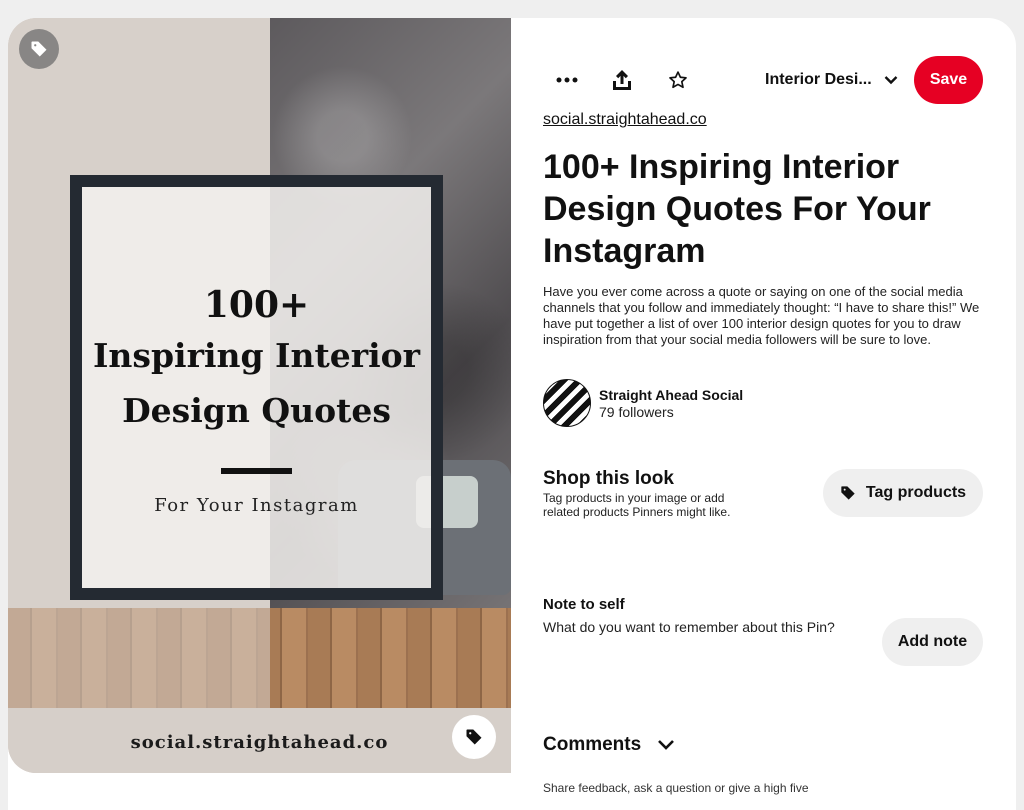 This screenshot has height=810, width=1024. I want to click on quote-line-1: 100+, so click(256, 305).